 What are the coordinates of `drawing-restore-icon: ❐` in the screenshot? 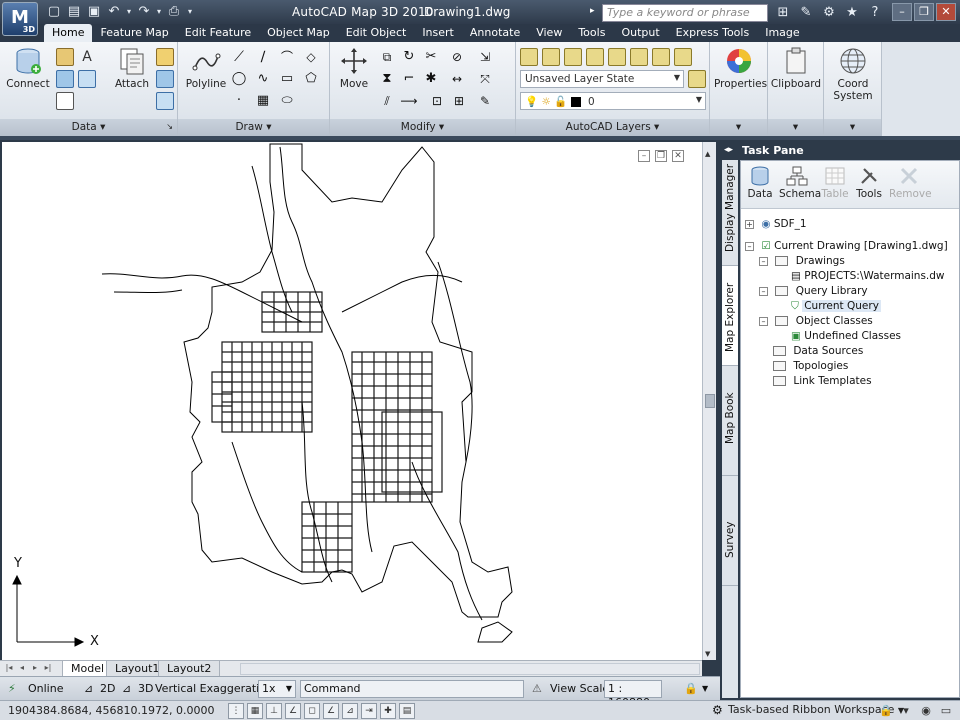 It's located at (661, 156).